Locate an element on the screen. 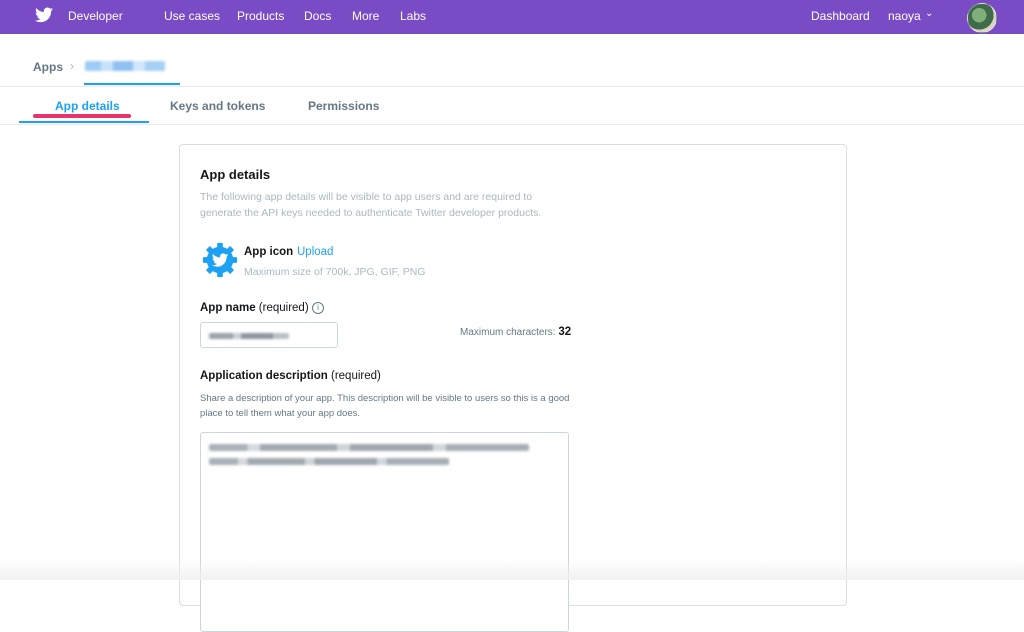 This screenshot has width=1024, height=632. developer-brand-link: Developer is located at coordinates (95, 16).